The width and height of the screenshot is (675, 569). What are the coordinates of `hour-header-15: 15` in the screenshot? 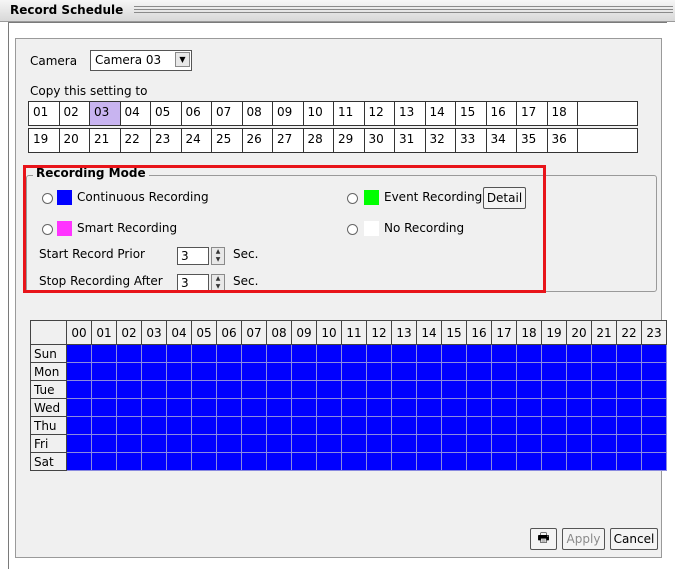 It's located at (454, 332).